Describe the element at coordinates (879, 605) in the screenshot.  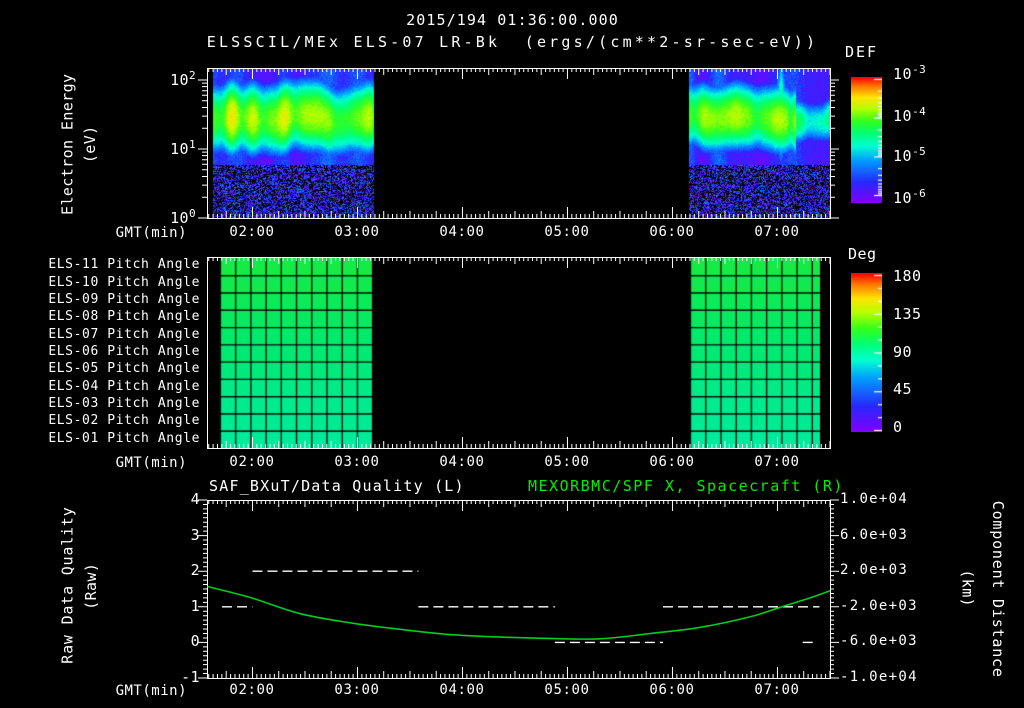
I see `distance-tick-label: -2.0e+03` at that location.